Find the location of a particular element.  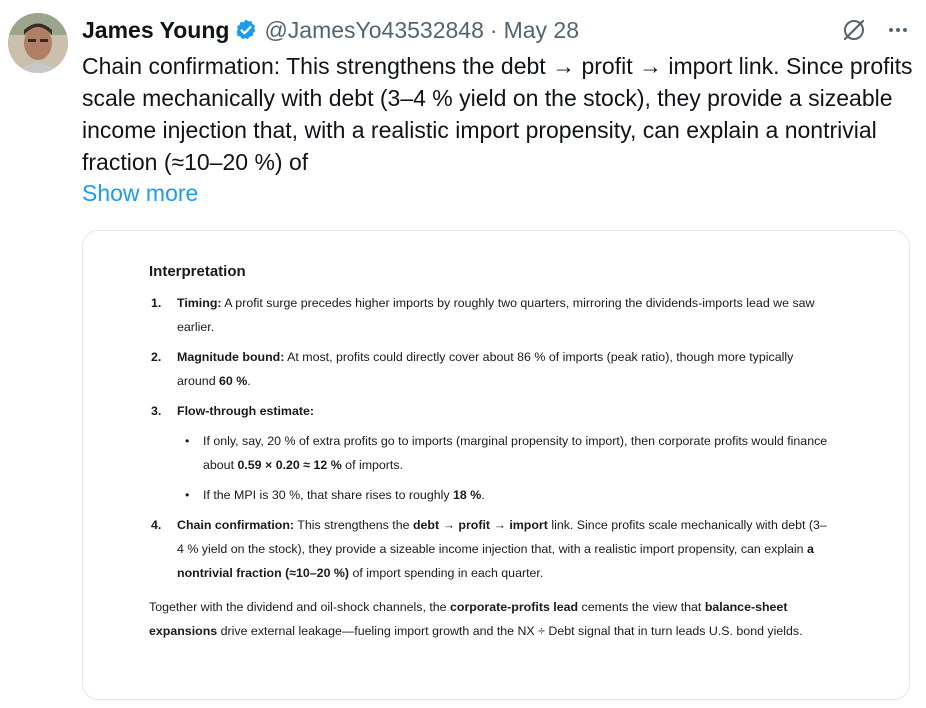

item-number: 2. is located at coordinates (156, 357).